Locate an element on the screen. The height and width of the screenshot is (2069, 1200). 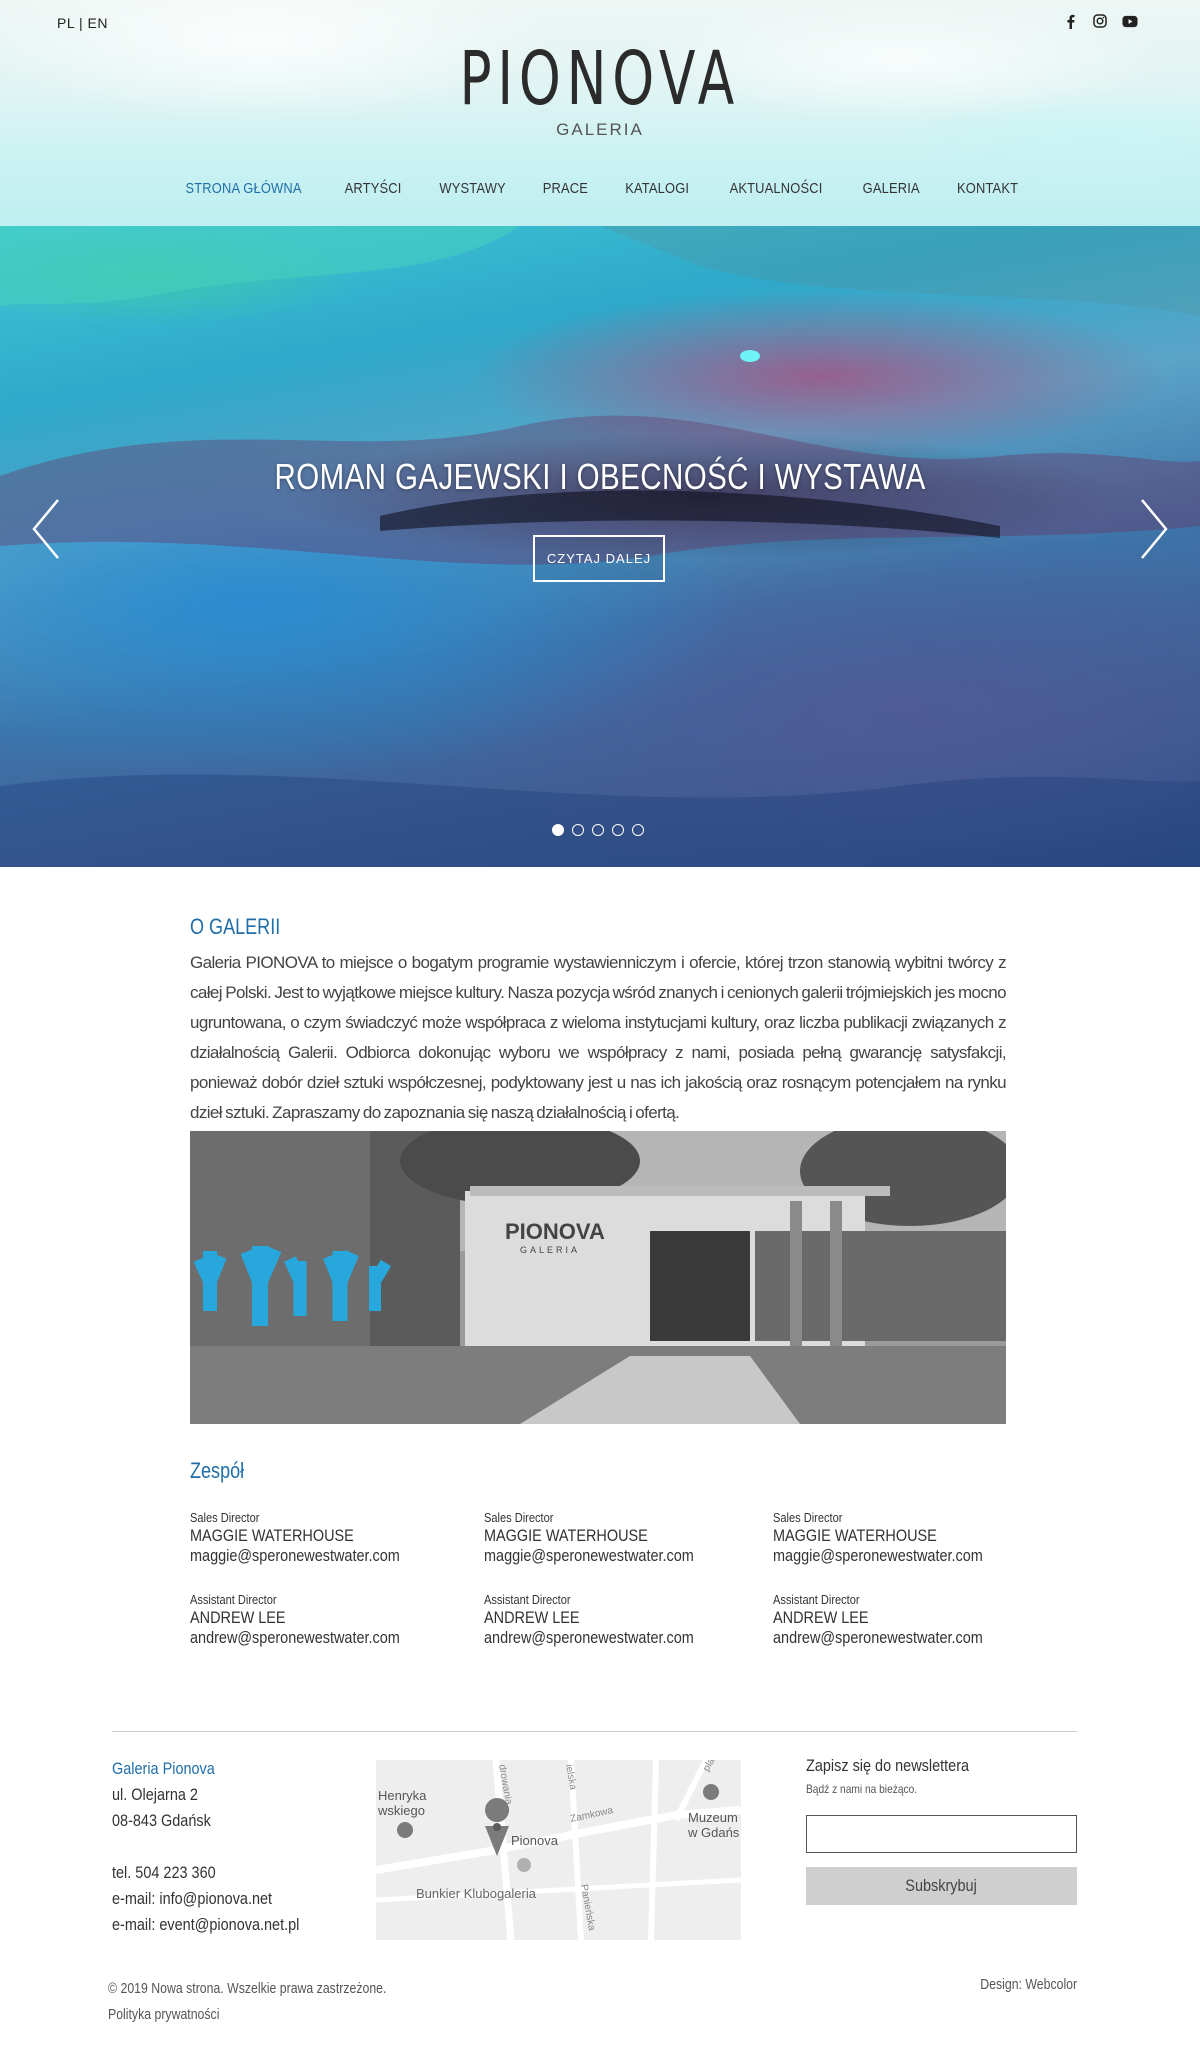
map-poi-icon is located at coordinates (405, 1830).